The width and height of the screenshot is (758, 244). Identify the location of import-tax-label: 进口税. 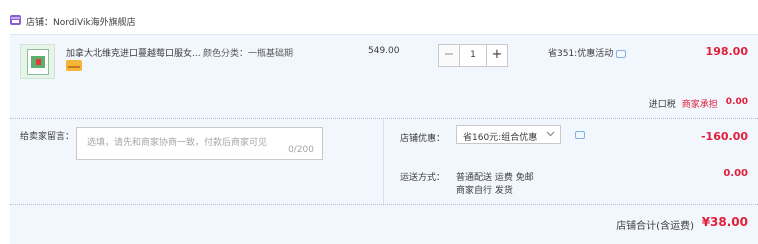
(662, 105).